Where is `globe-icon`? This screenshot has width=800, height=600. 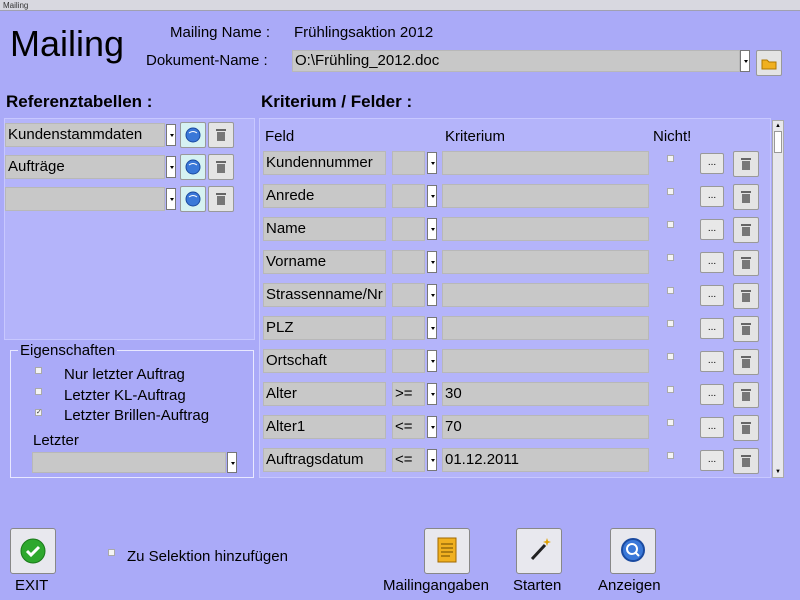 globe-icon is located at coordinates (193, 167).